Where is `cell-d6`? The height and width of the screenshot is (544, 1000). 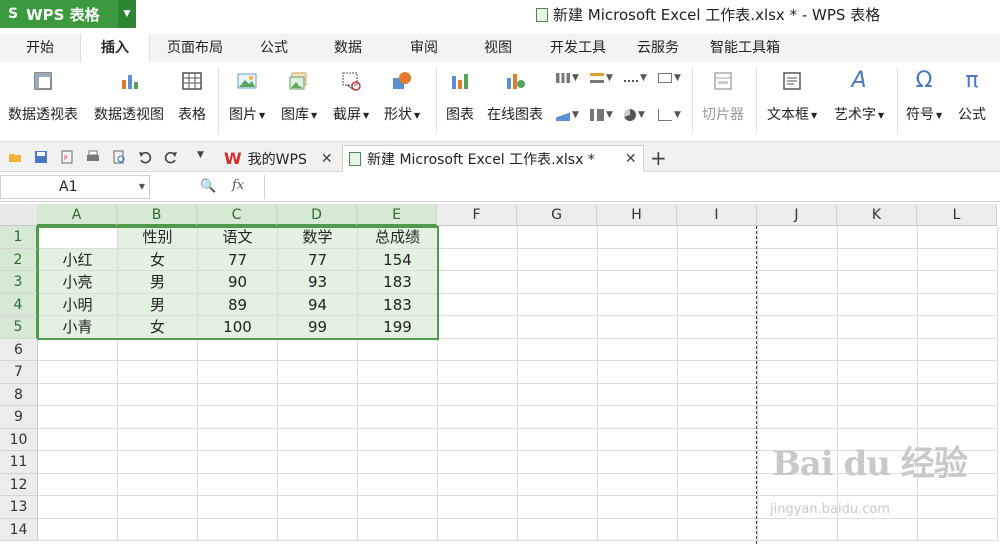 cell-d6 is located at coordinates (318, 349).